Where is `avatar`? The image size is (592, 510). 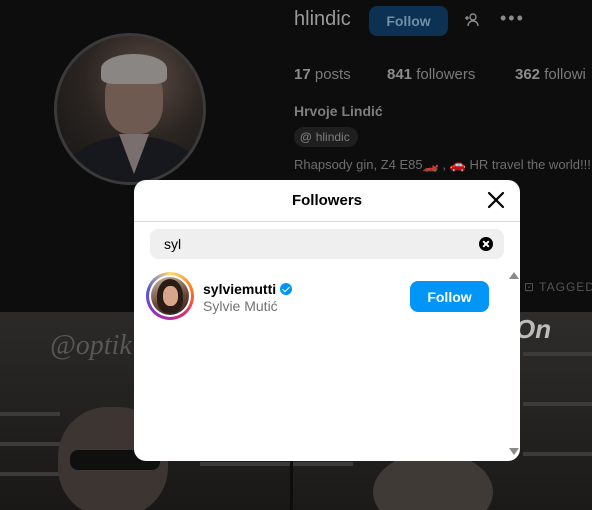
avatar is located at coordinates (170, 296).